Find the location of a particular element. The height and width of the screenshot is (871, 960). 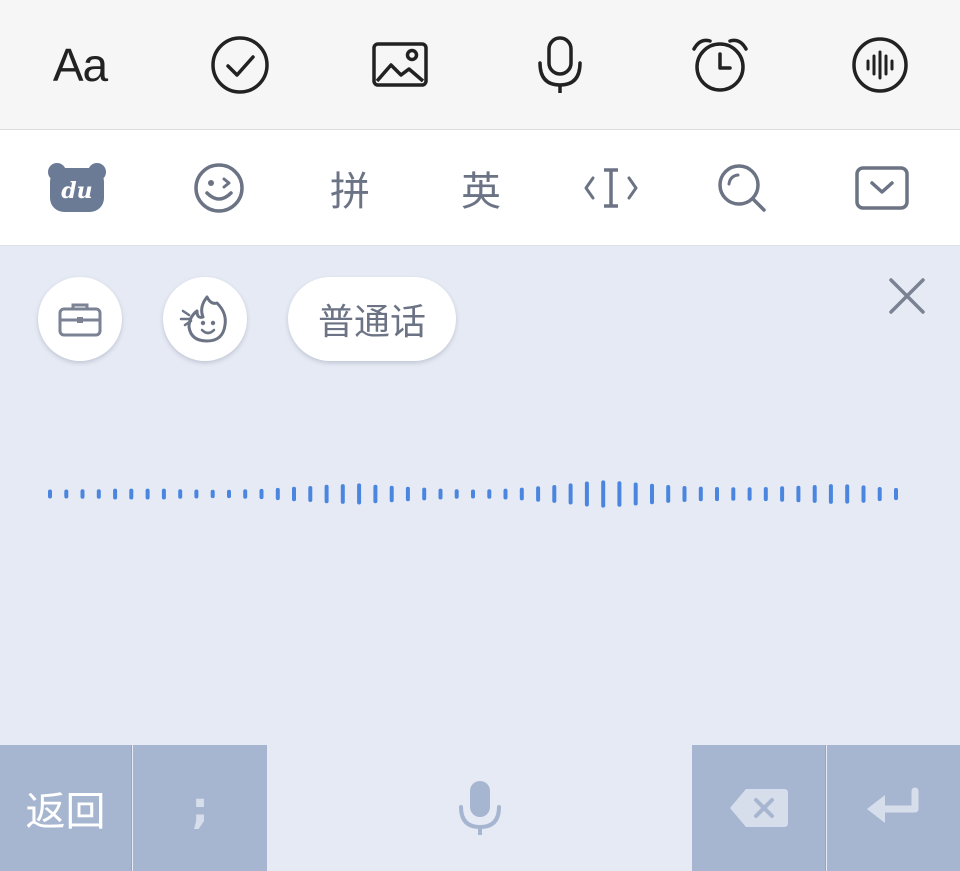

semicolon-key-label: ; is located at coordinates (200, 808).